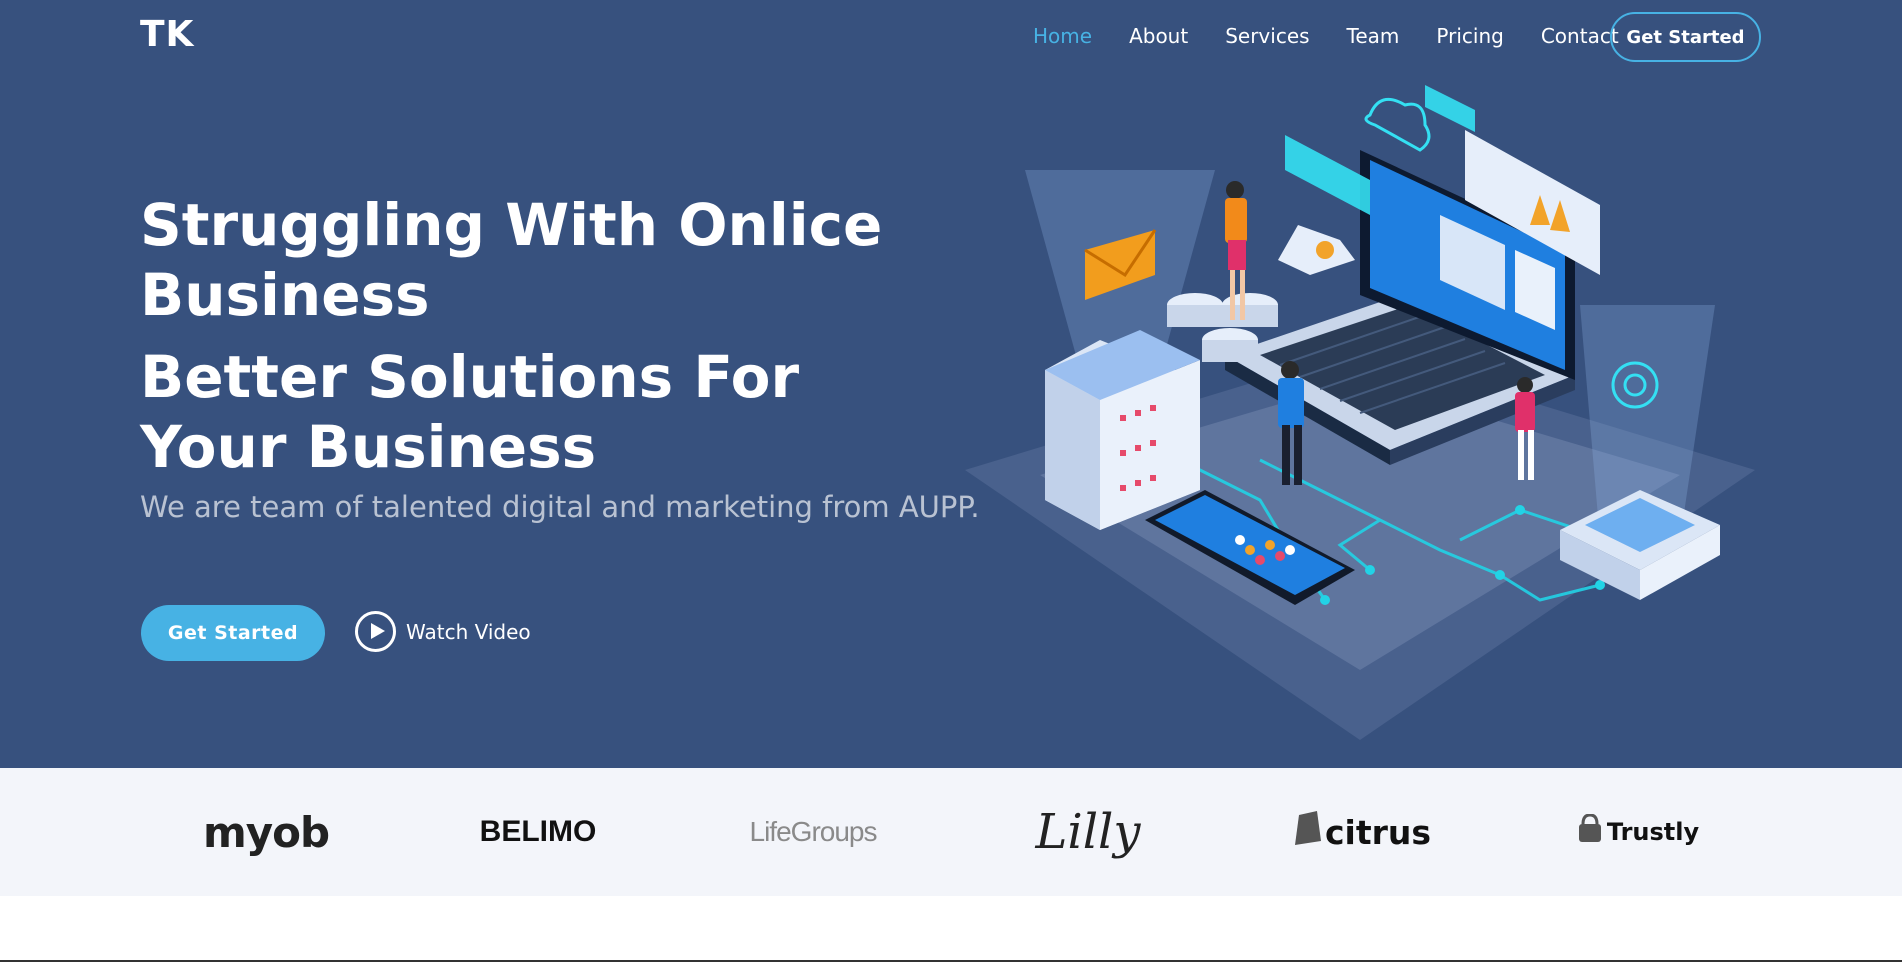 The height and width of the screenshot is (962, 1902). I want to click on client-logo-lilly: Lilly, so click(1088, 832).